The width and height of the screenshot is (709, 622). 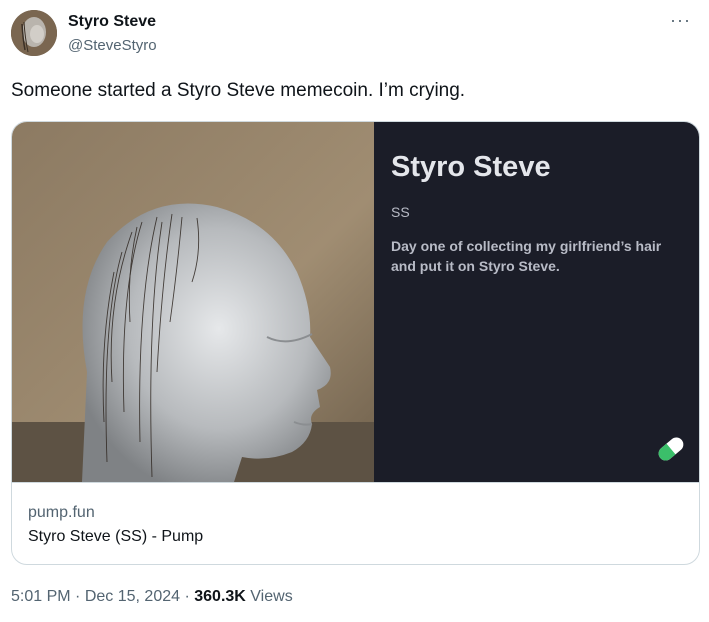 What do you see at coordinates (680, 20) in the screenshot?
I see `more-options-icon: ···` at bounding box center [680, 20].